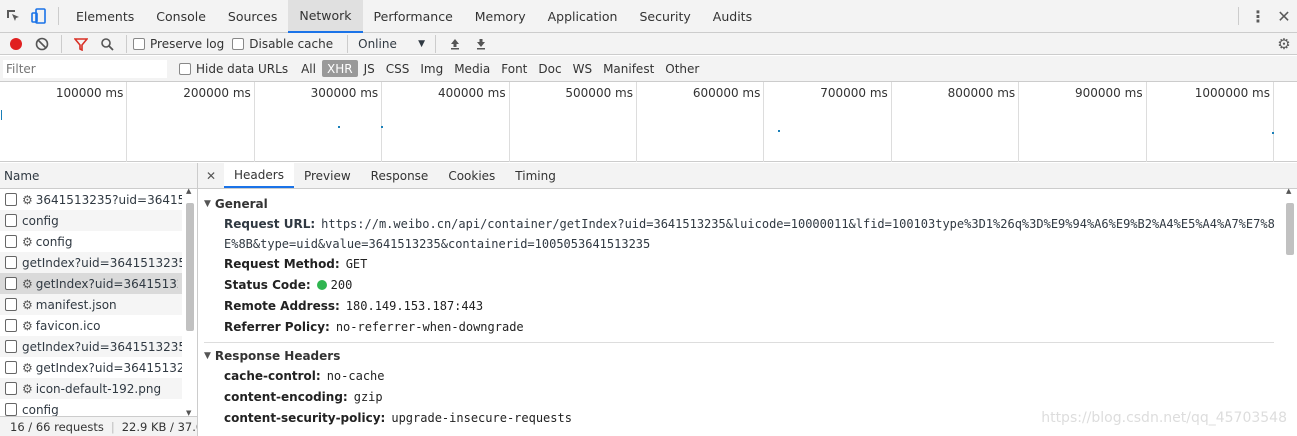 This screenshot has height=436, width=1297. What do you see at coordinates (85, 68) in the screenshot?
I see `filter-input` at bounding box center [85, 68].